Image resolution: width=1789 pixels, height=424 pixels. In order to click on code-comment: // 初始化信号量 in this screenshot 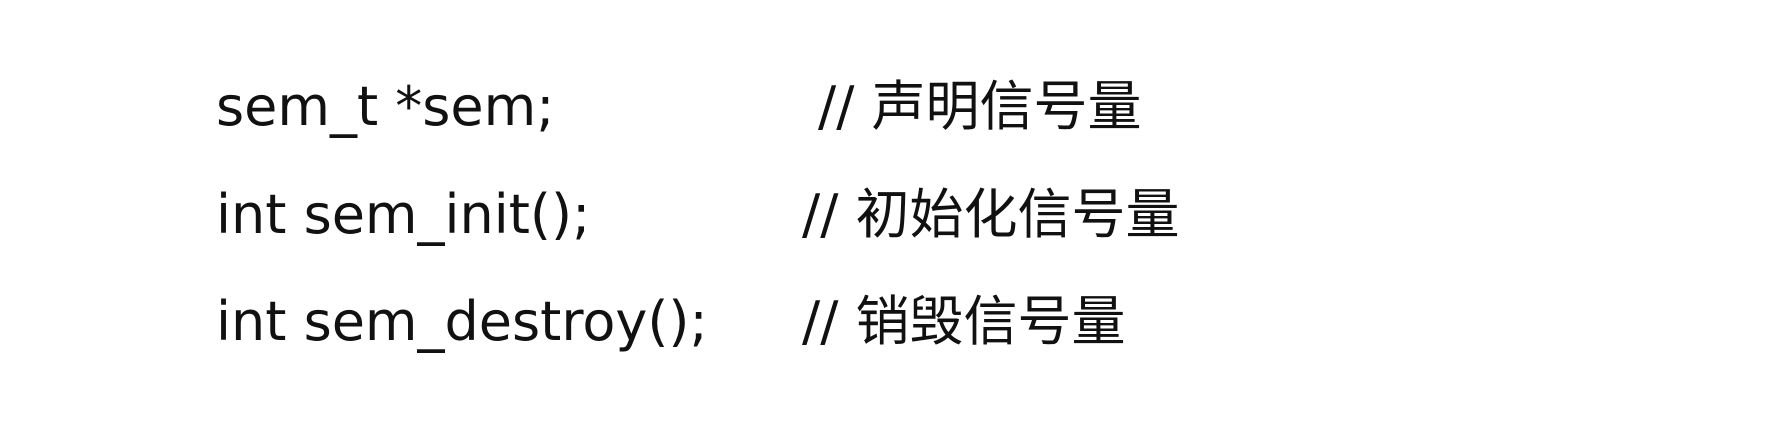, I will do `click(991, 214)`.